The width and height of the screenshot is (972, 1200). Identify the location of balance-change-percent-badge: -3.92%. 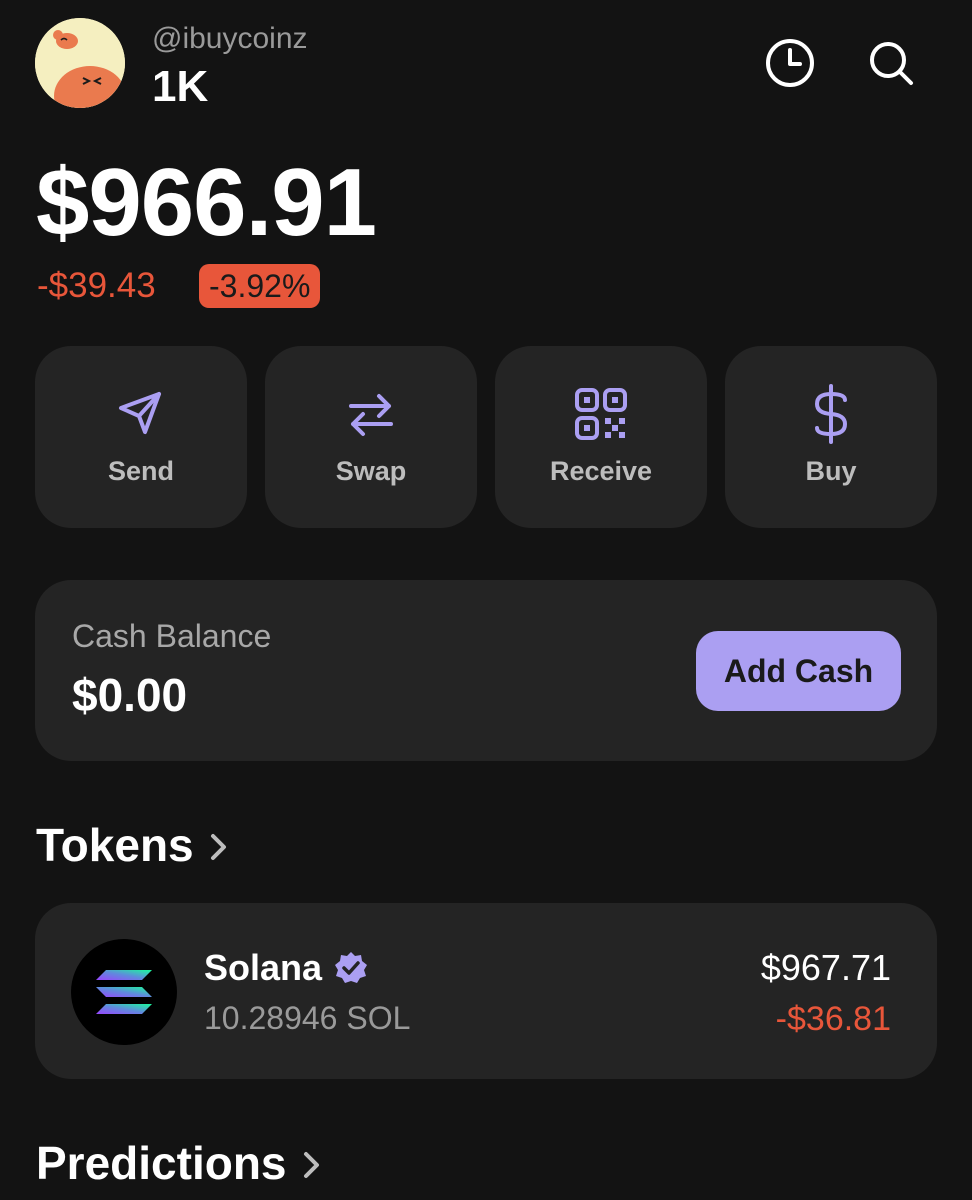
(260, 286).